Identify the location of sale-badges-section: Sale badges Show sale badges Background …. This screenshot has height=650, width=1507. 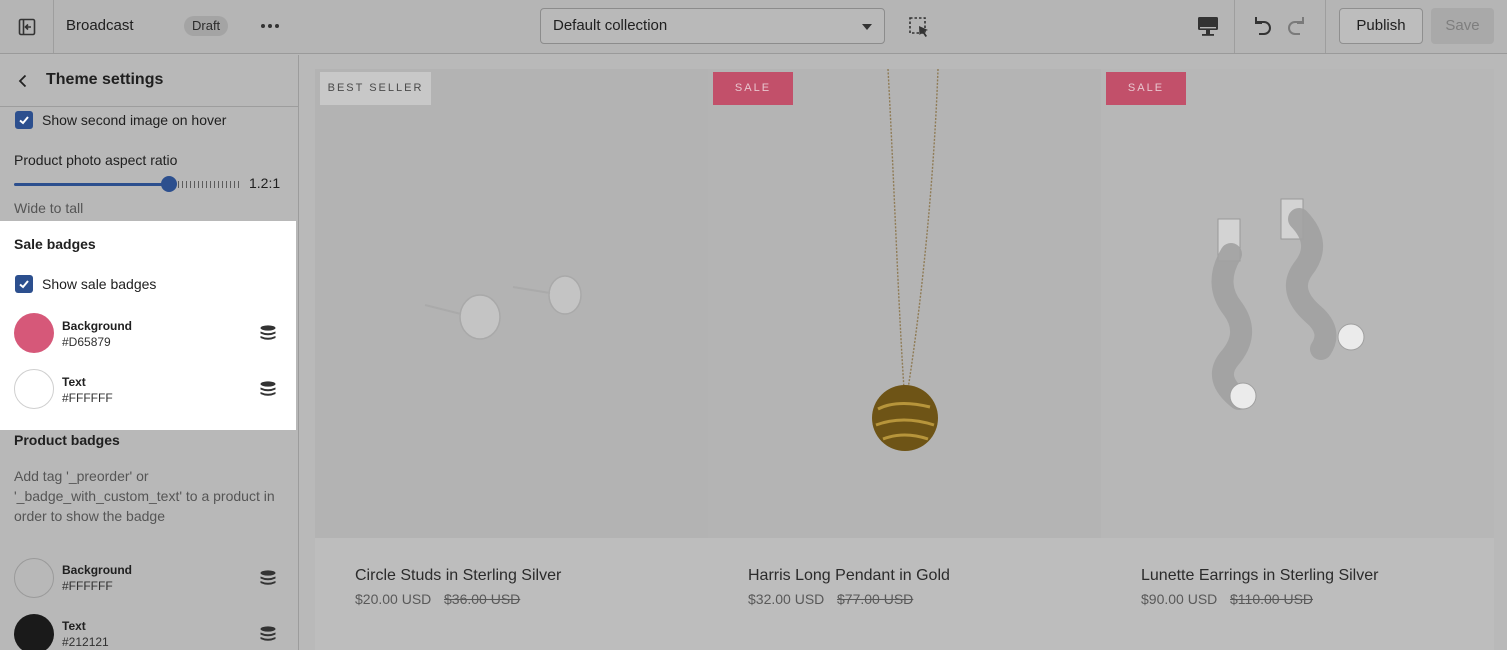
(148, 325).